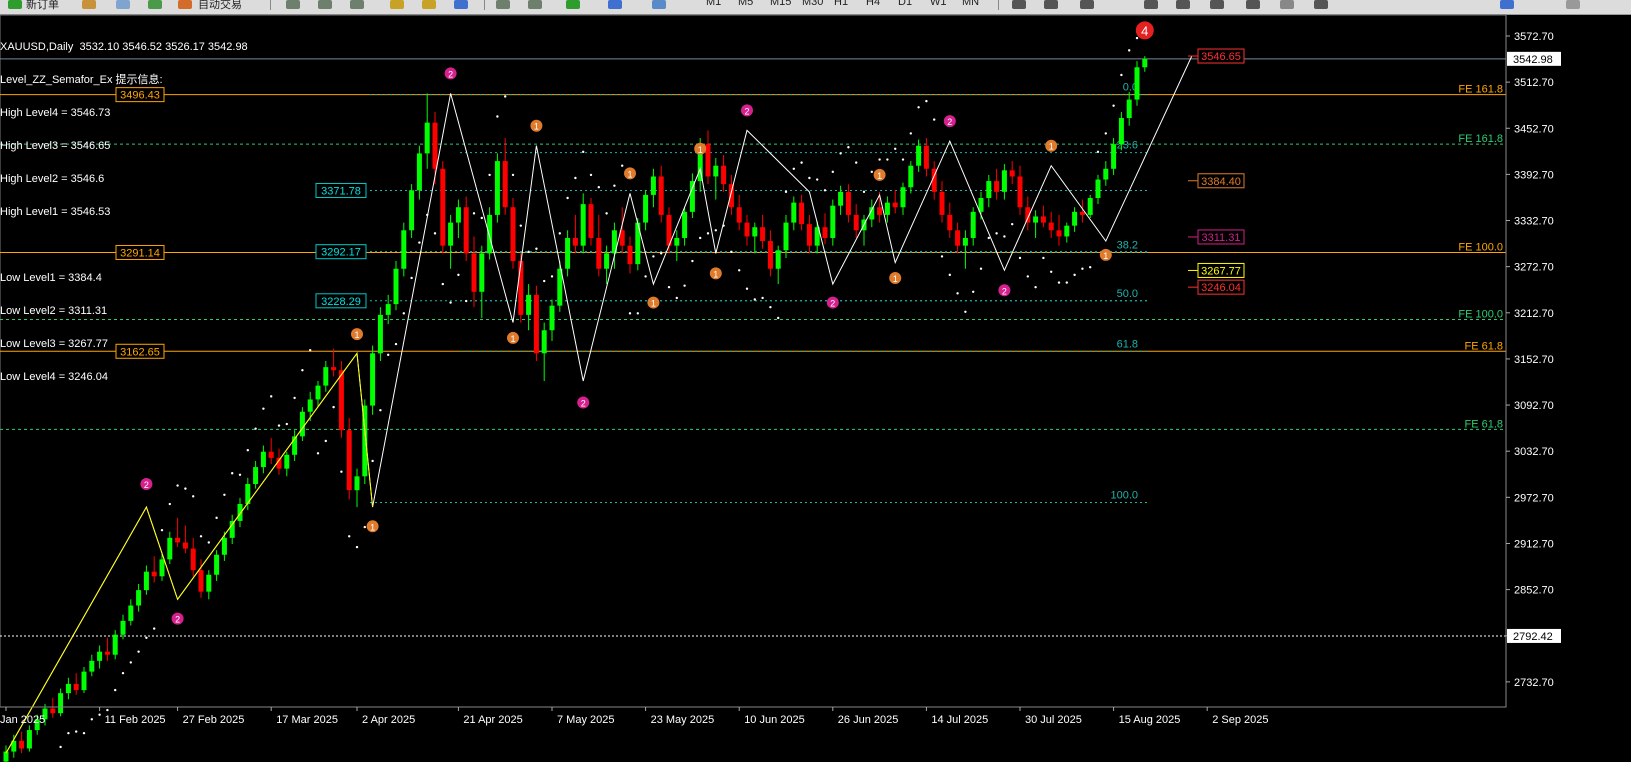 This screenshot has width=1631, height=762. What do you see at coordinates (774, 720) in the screenshot?
I see `date-axis-label: 10 Jun 2025` at bounding box center [774, 720].